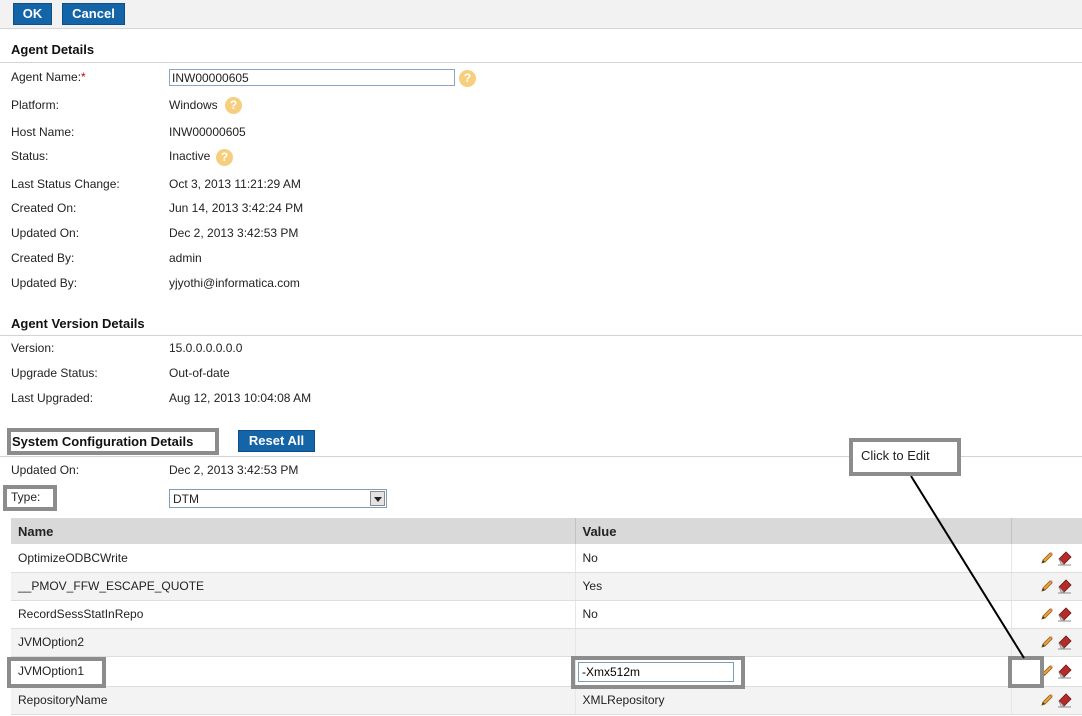 This screenshot has width=1082, height=716. I want to click on table-row: OptimizeODBCWrite No, so click(546, 558).